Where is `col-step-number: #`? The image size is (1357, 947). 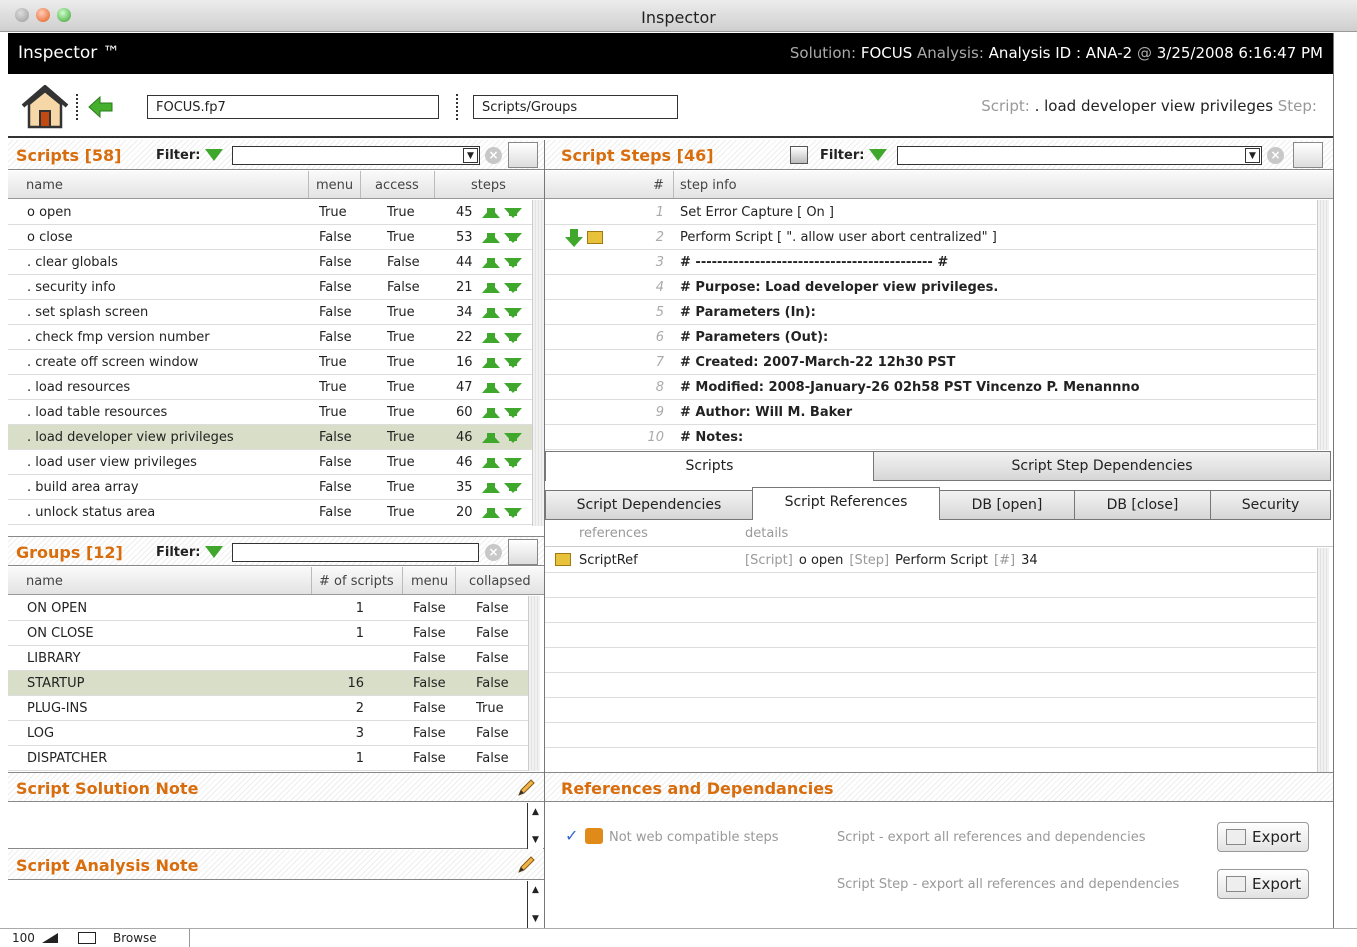
col-step-number: # is located at coordinates (658, 185).